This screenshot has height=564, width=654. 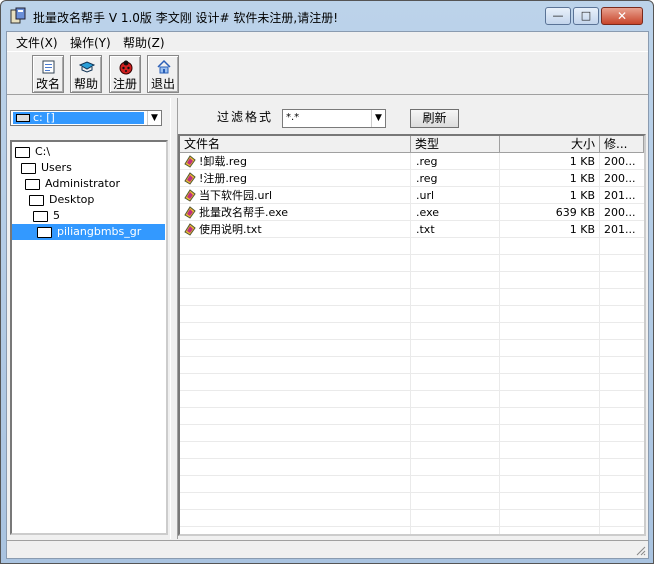 I want to click on drive-dropdown: c: [] ▼, so click(x=86, y=118).